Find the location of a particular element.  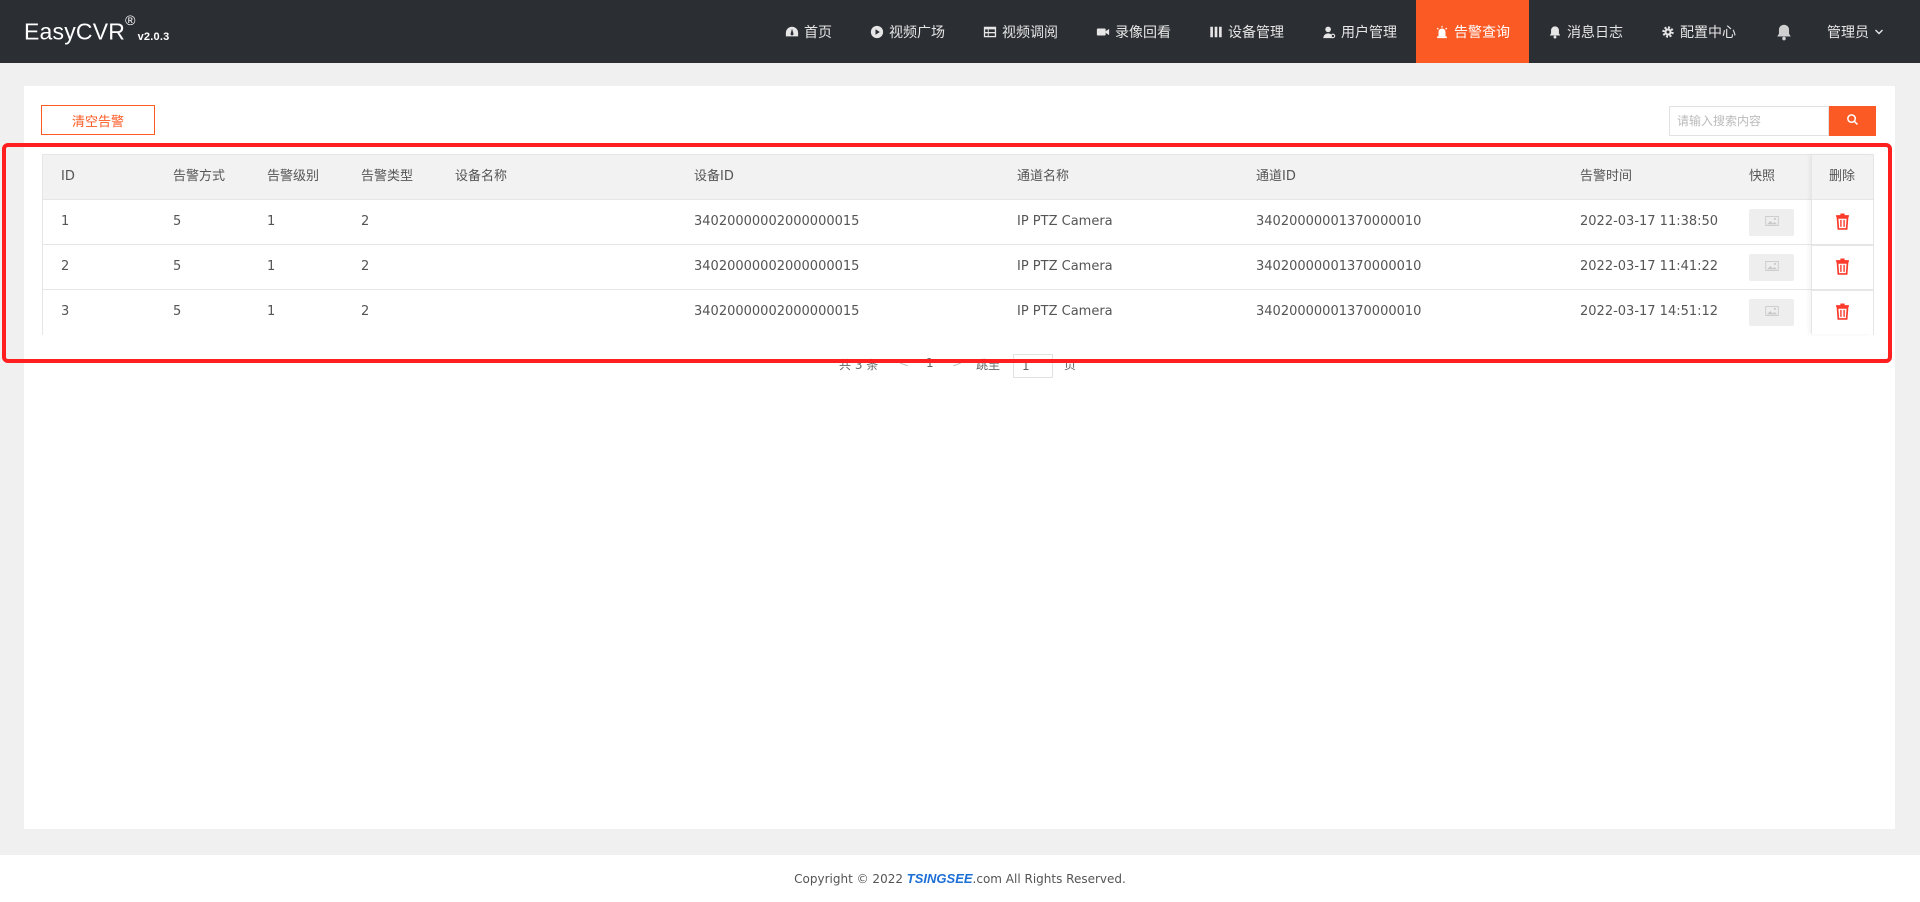

play-circle-icon is located at coordinates (877, 32).